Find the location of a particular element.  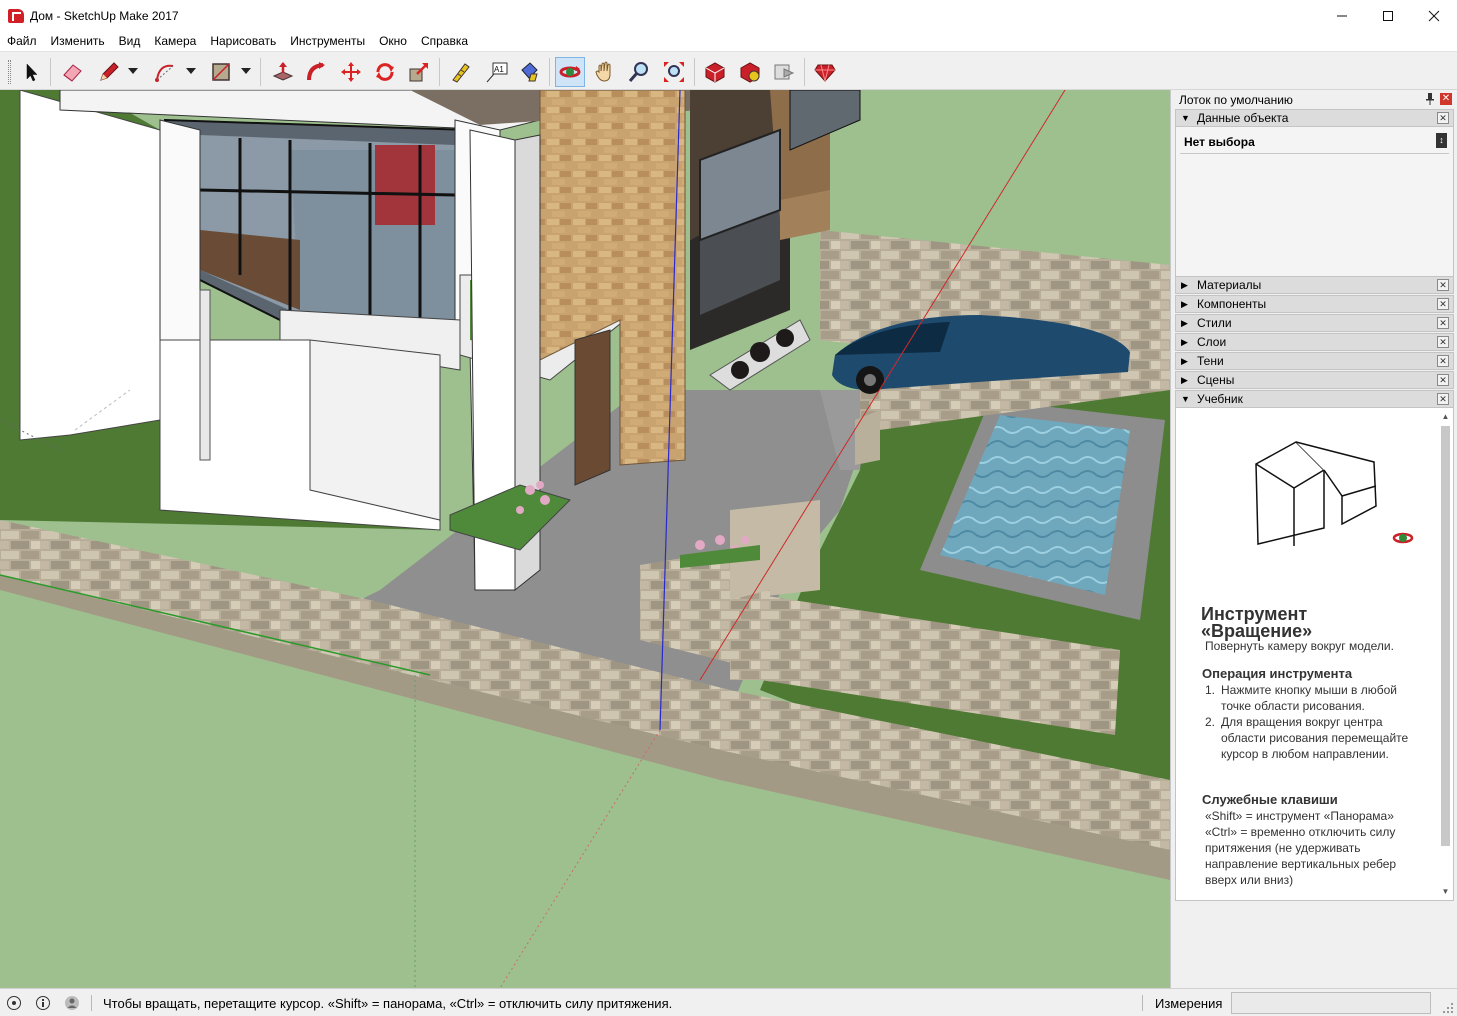

instructor-operation-heading: Операция инструмента is located at coordinates (1277, 673).